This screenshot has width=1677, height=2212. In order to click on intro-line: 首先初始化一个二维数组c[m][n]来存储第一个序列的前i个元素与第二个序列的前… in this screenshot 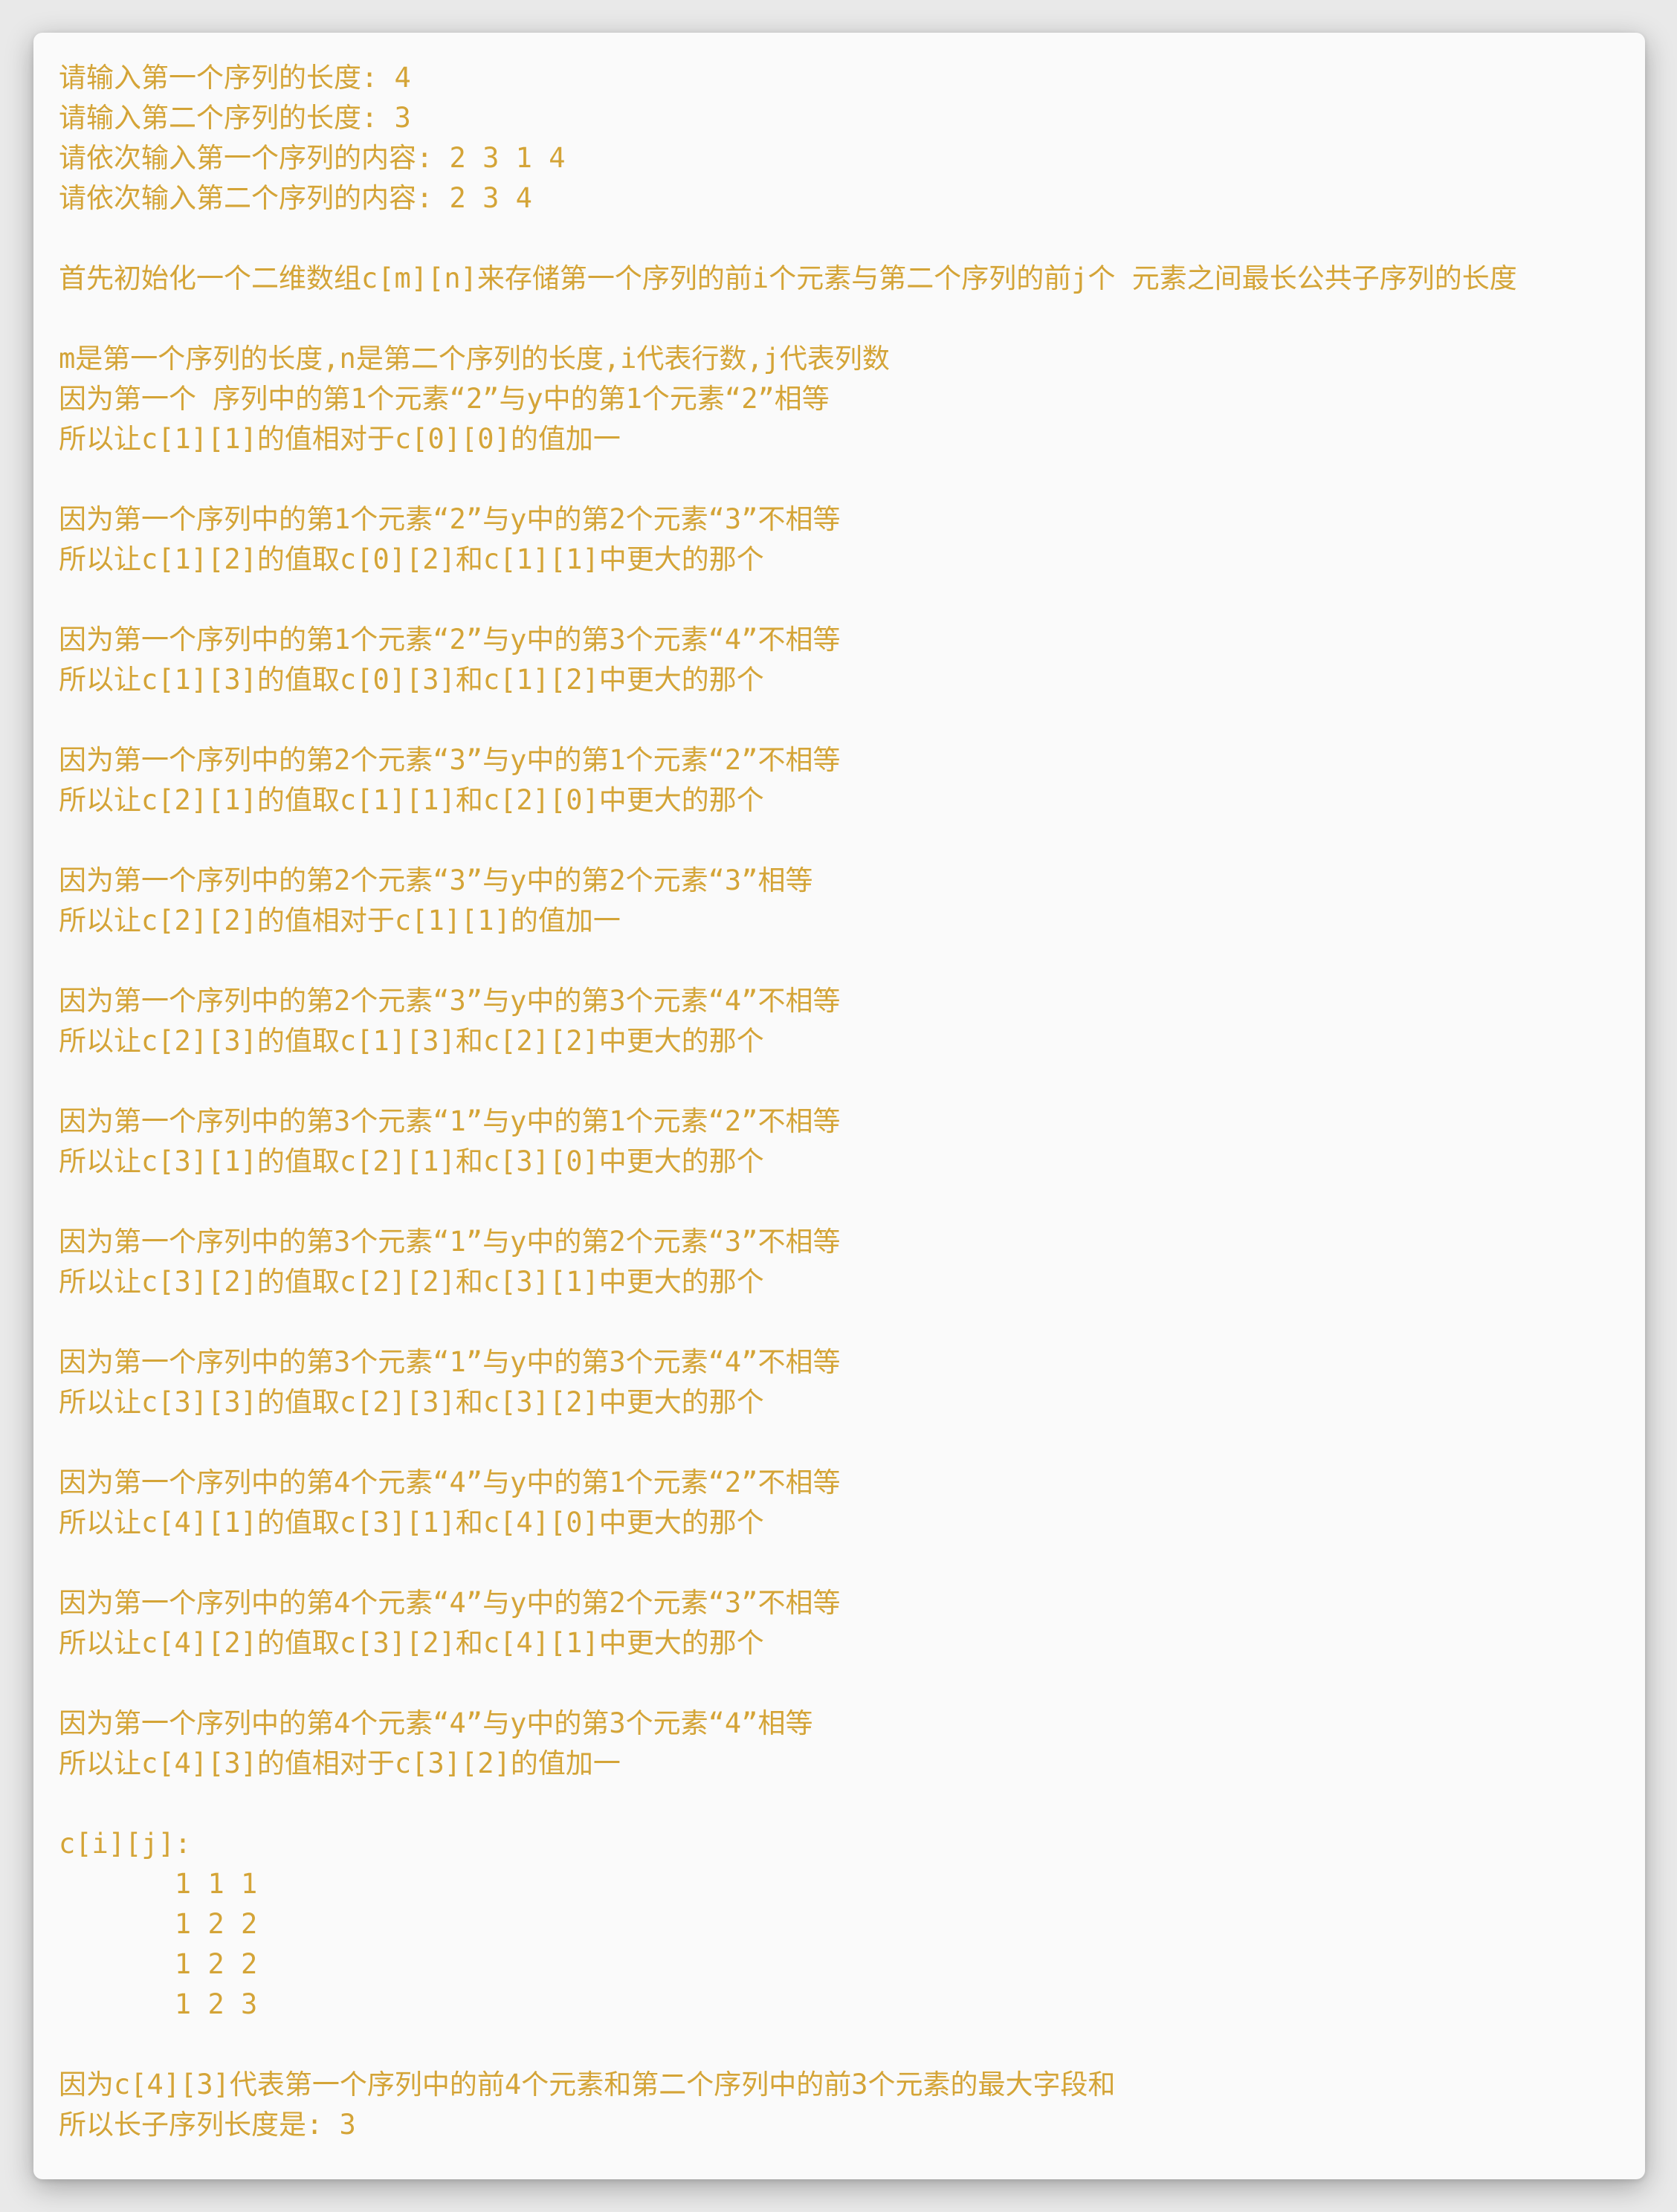, I will do `click(788, 278)`.